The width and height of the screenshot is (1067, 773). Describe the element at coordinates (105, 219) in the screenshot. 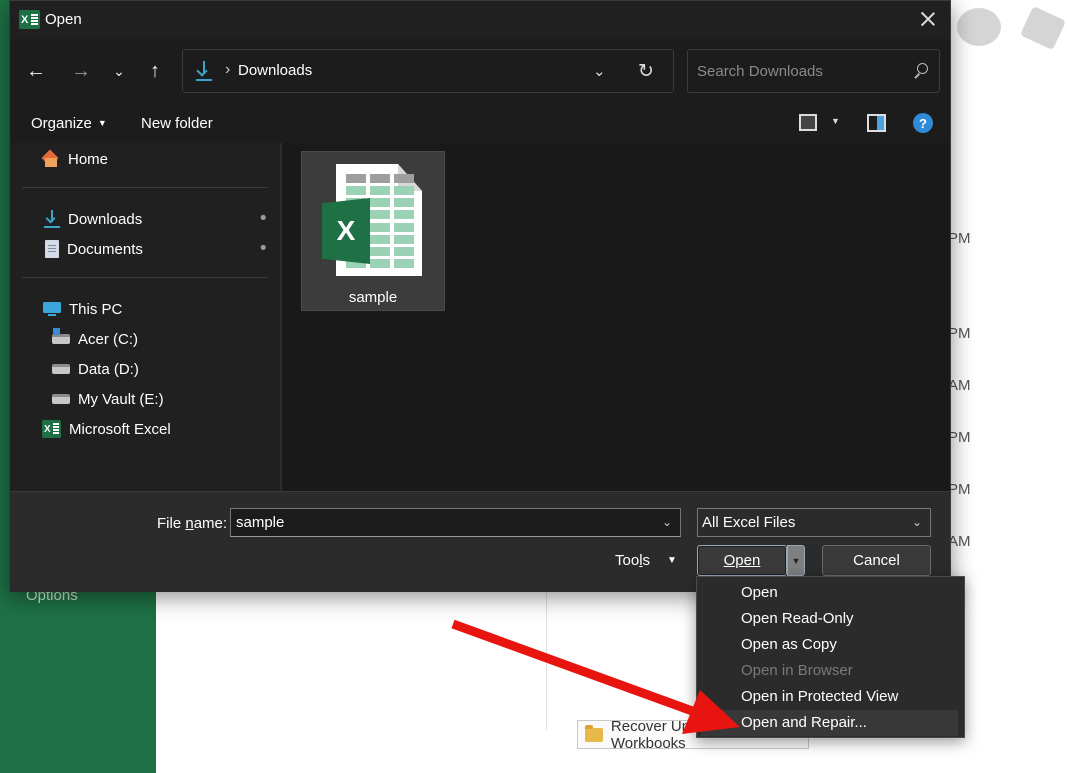

I see `sidebar-item-label: Downloads` at that location.